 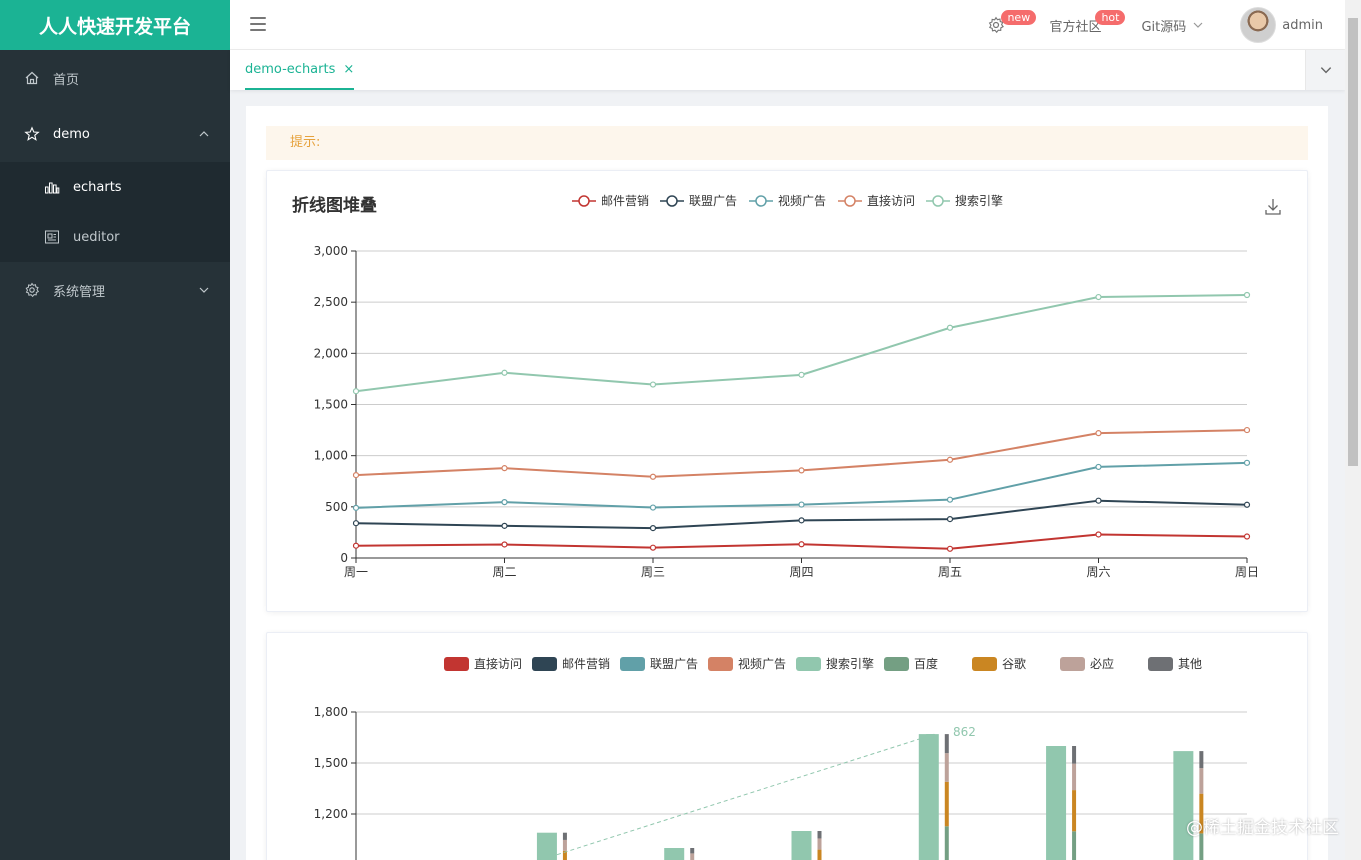 What do you see at coordinates (331, 456) in the screenshot?
I see `y-tick-label: 1,000` at bounding box center [331, 456].